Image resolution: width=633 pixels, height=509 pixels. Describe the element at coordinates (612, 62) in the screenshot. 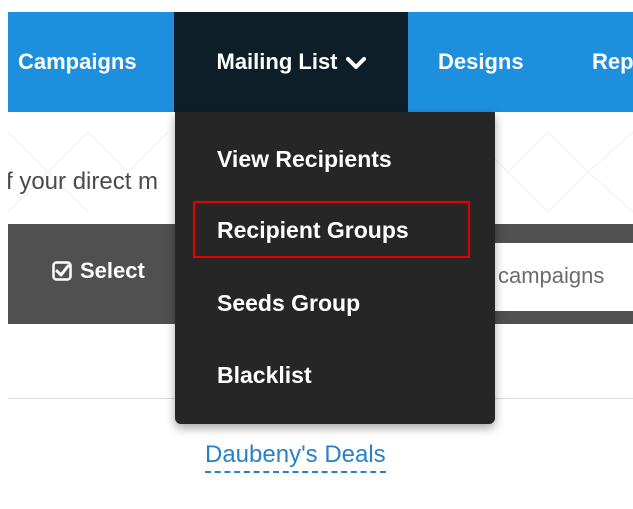

I see `nav-reports: Rep` at that location.